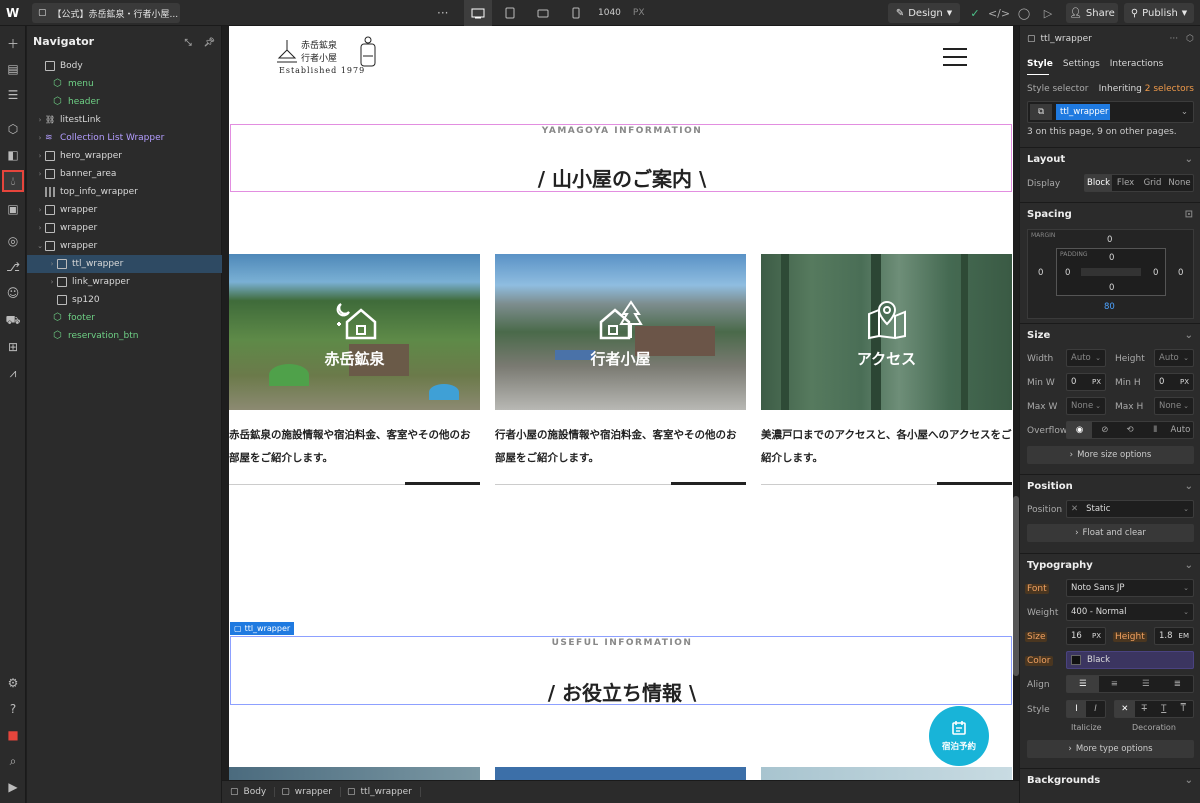 The image size is (1200, 803). I want to click on padding-bottom: 0, so click(1111, 288).